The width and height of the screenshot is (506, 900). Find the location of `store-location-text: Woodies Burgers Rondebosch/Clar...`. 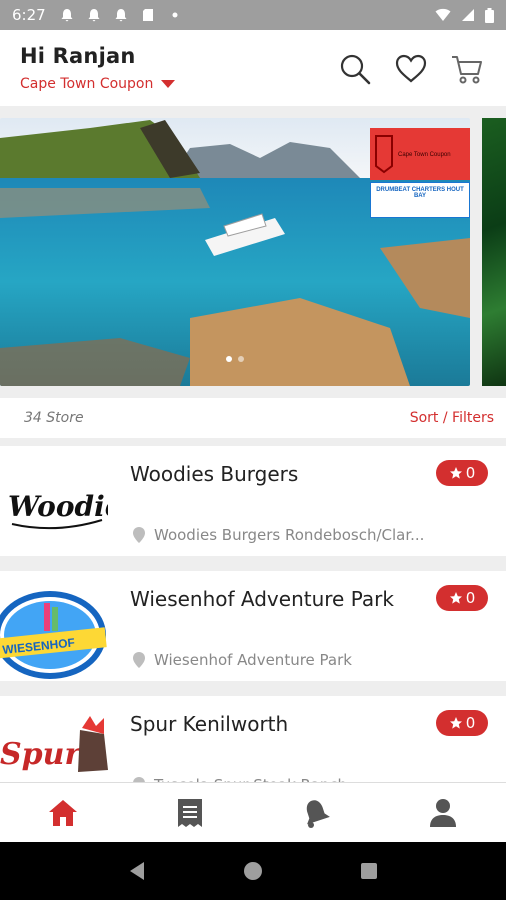

store-location-text: Woodies Burgers Rondebosch/Clar... is located at coordinates (289, 535).